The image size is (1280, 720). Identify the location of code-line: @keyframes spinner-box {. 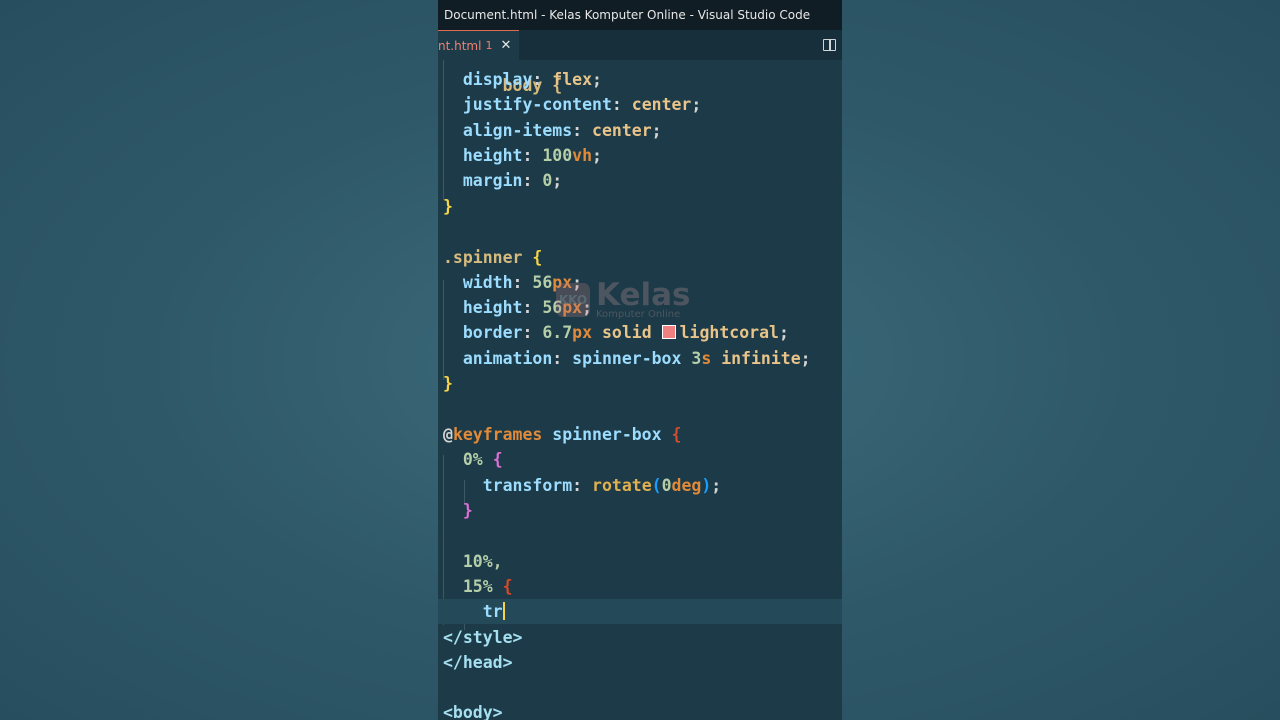
(562, 434).